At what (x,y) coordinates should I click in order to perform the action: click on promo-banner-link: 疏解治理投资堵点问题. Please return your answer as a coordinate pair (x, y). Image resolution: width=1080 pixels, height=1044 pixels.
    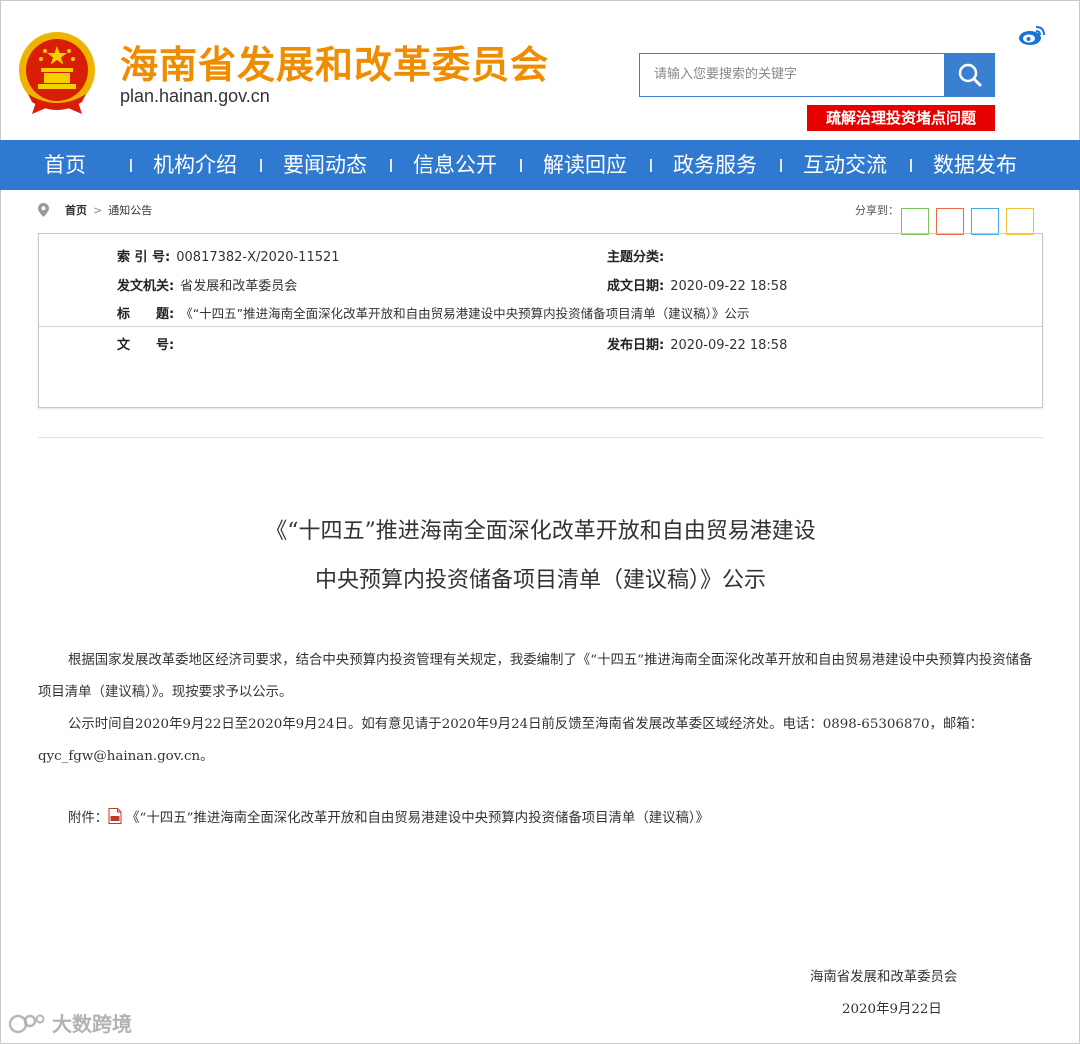
    Looking at the image, I should click on (901, 118).